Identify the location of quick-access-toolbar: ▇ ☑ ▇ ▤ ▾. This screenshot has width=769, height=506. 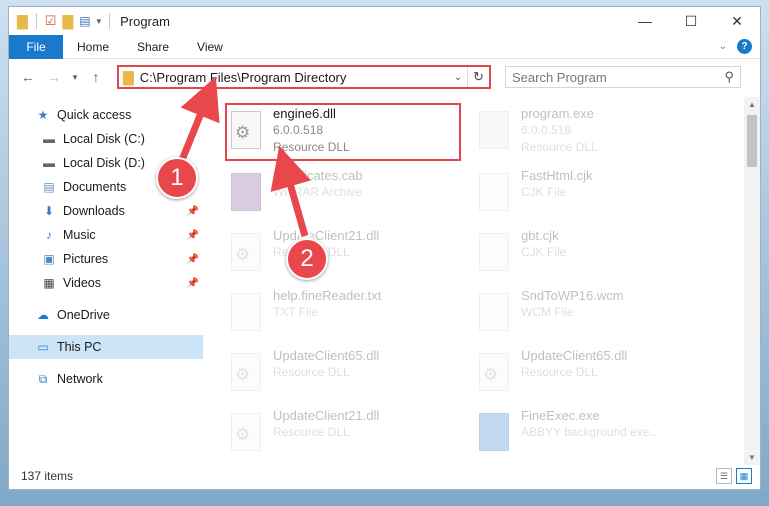
(64, 21).